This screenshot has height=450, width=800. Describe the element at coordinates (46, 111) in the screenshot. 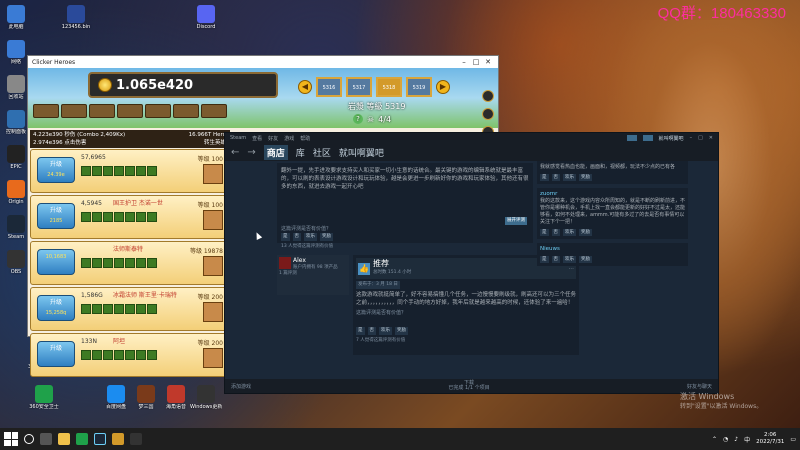

I see `tab-heroes` at that location.